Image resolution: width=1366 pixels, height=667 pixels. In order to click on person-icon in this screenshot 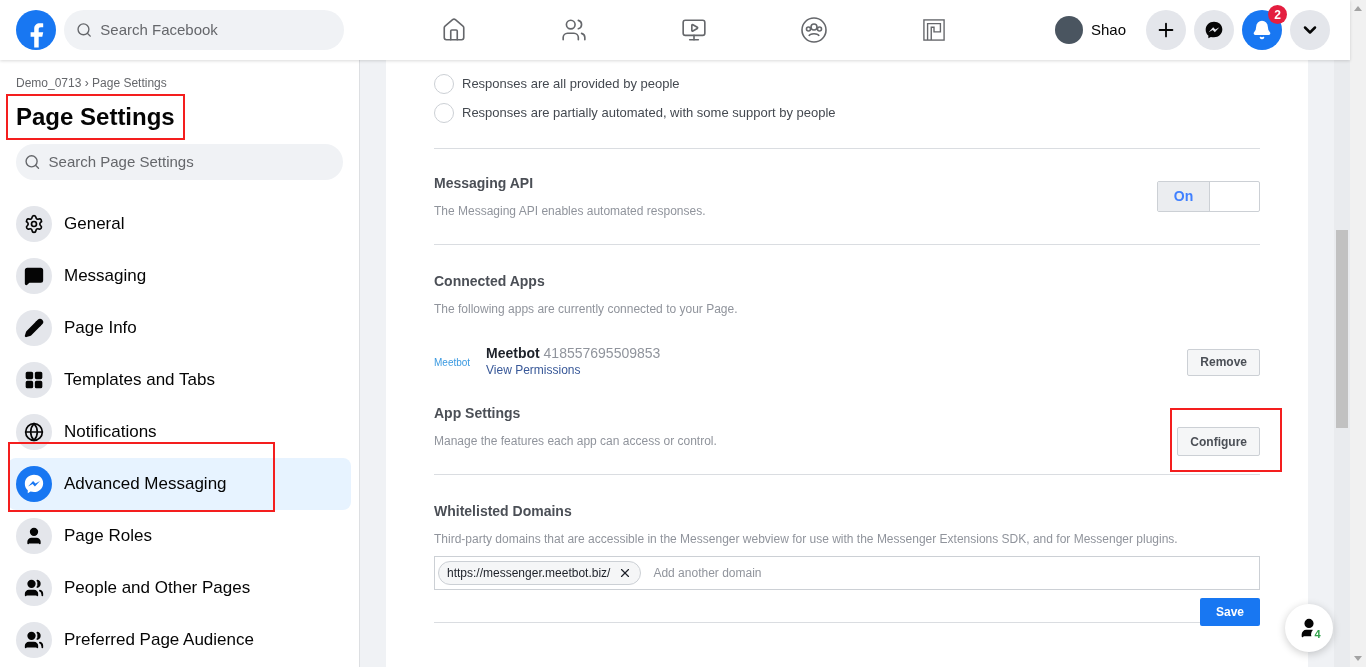, I will do `click(34, 536)`.